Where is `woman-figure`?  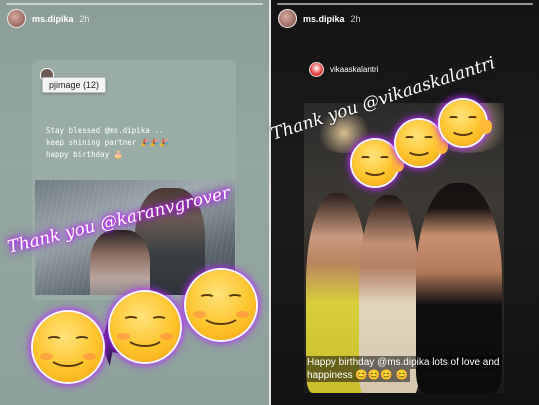
woman-figure is located at coordinates (120, 262).